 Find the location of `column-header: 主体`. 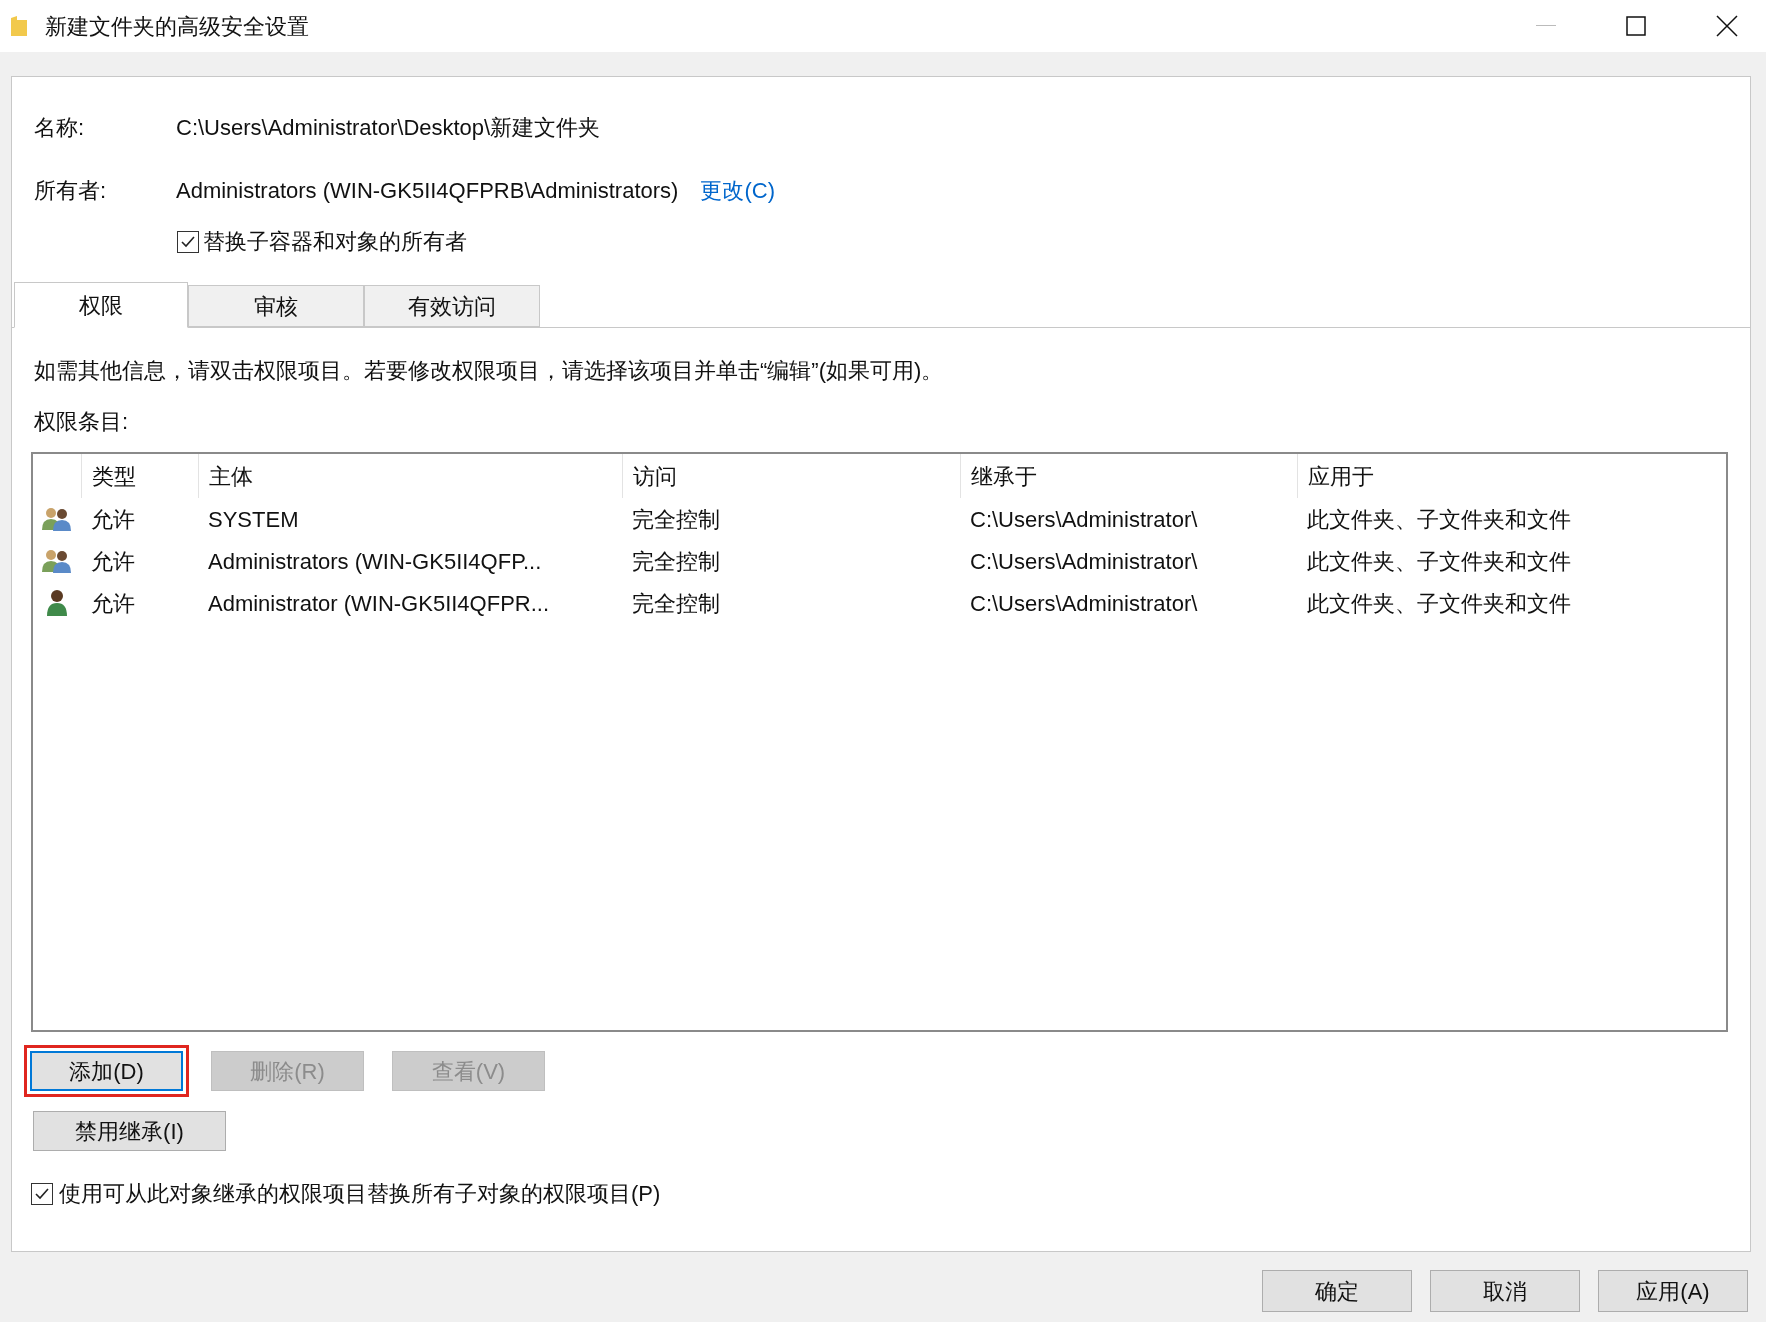

column-header: 主体 is located at coordinates (410, 476).